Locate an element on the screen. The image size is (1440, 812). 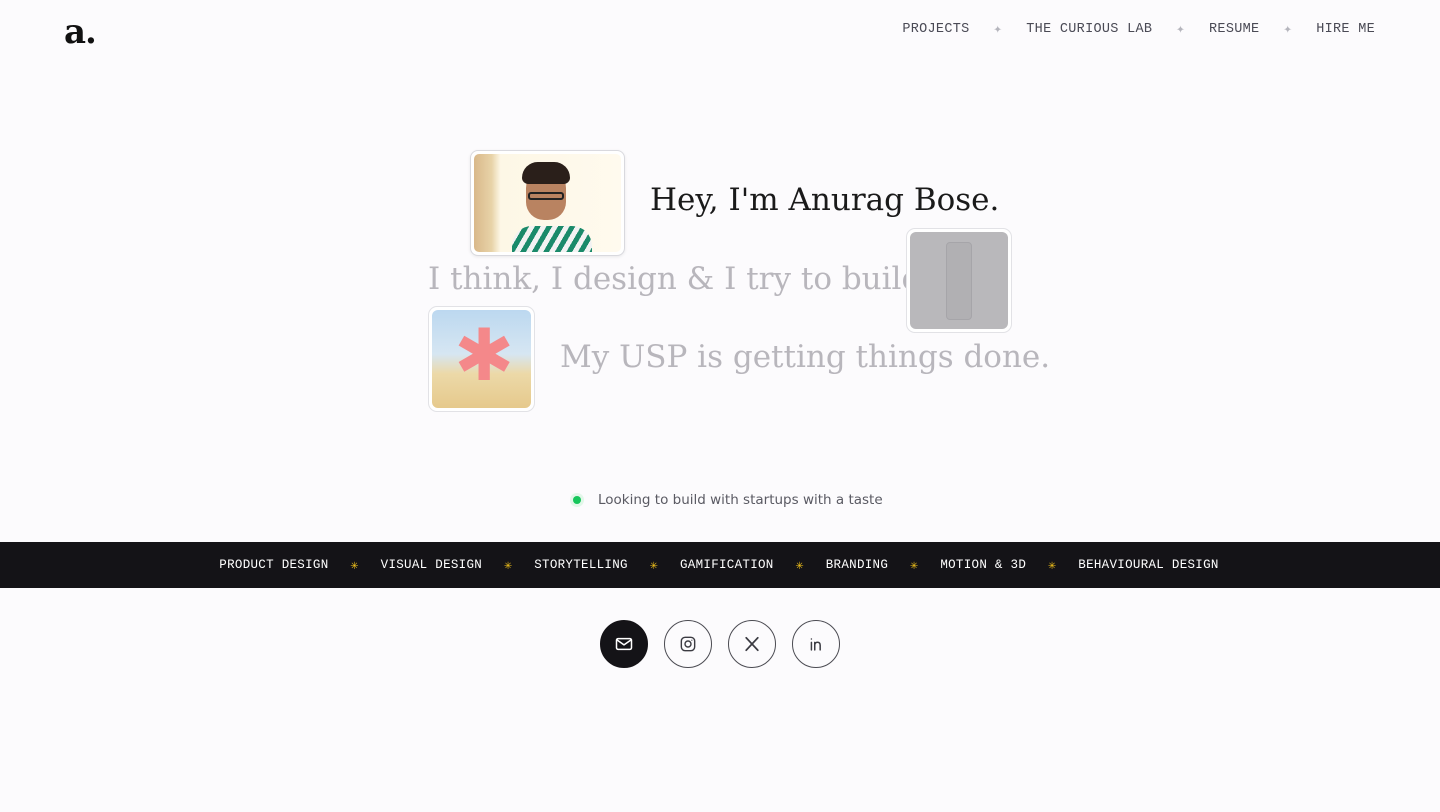
site-logo: a. is located at coordinates (80, 32).